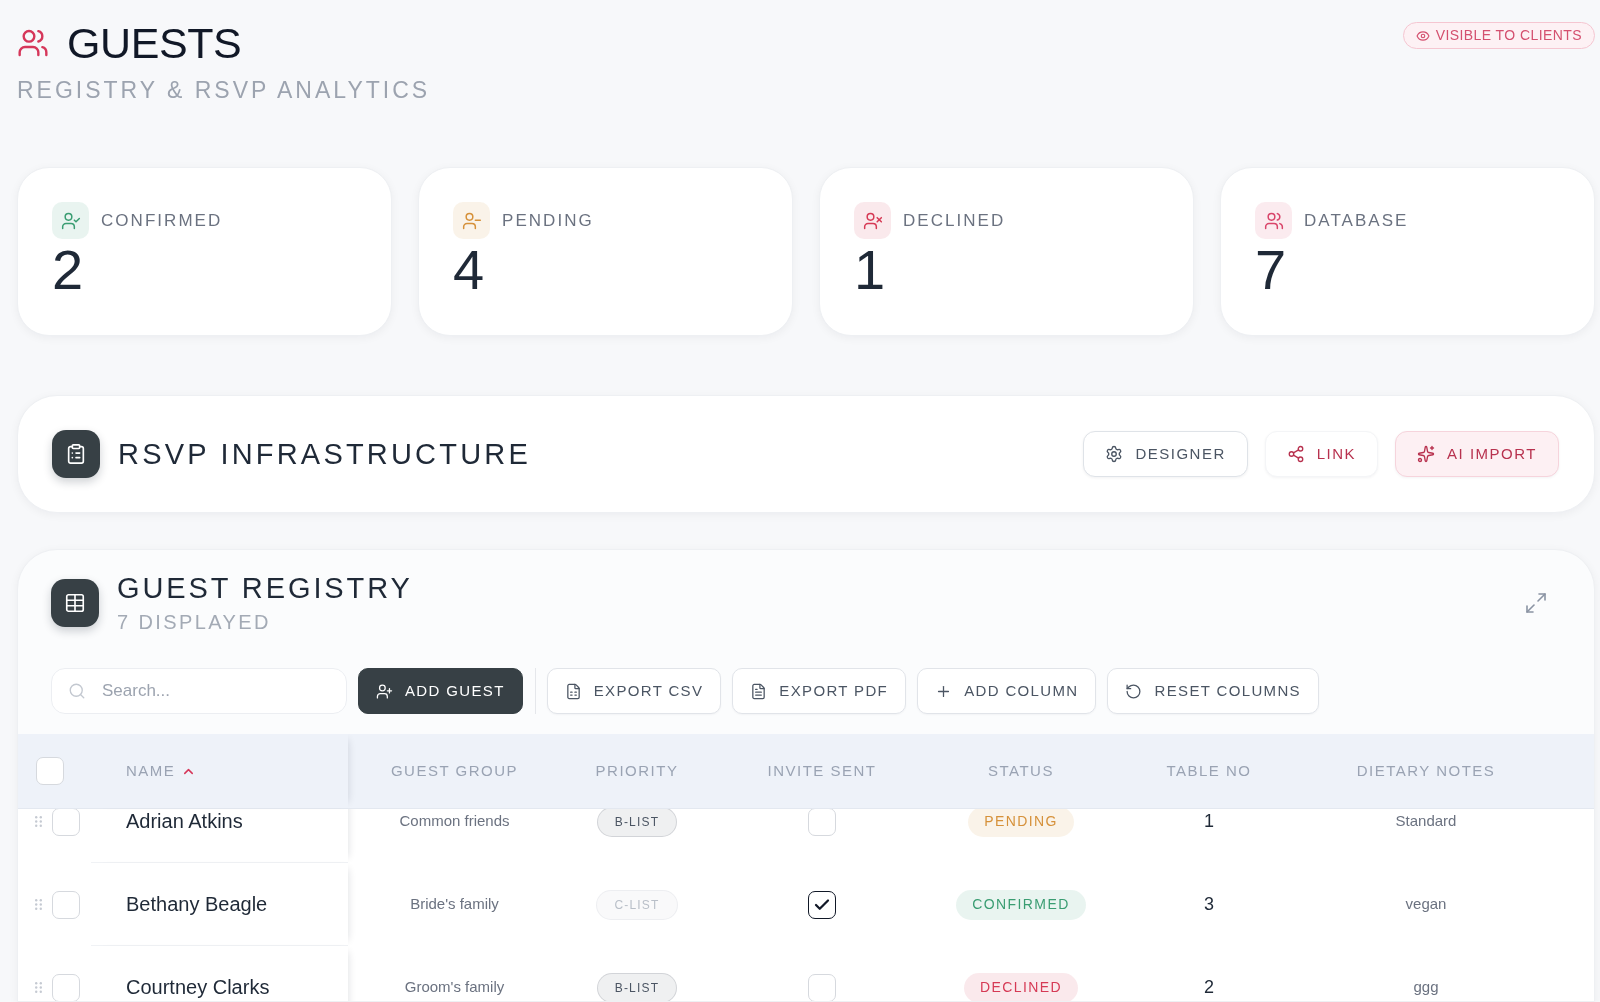 The width and height of the screenshot is (1600, 1002). What do you see at coordinates (634, 691) in the screenshot?
I see `toolbar-button: EXPORT CSV` at bounding box center [634, 691].